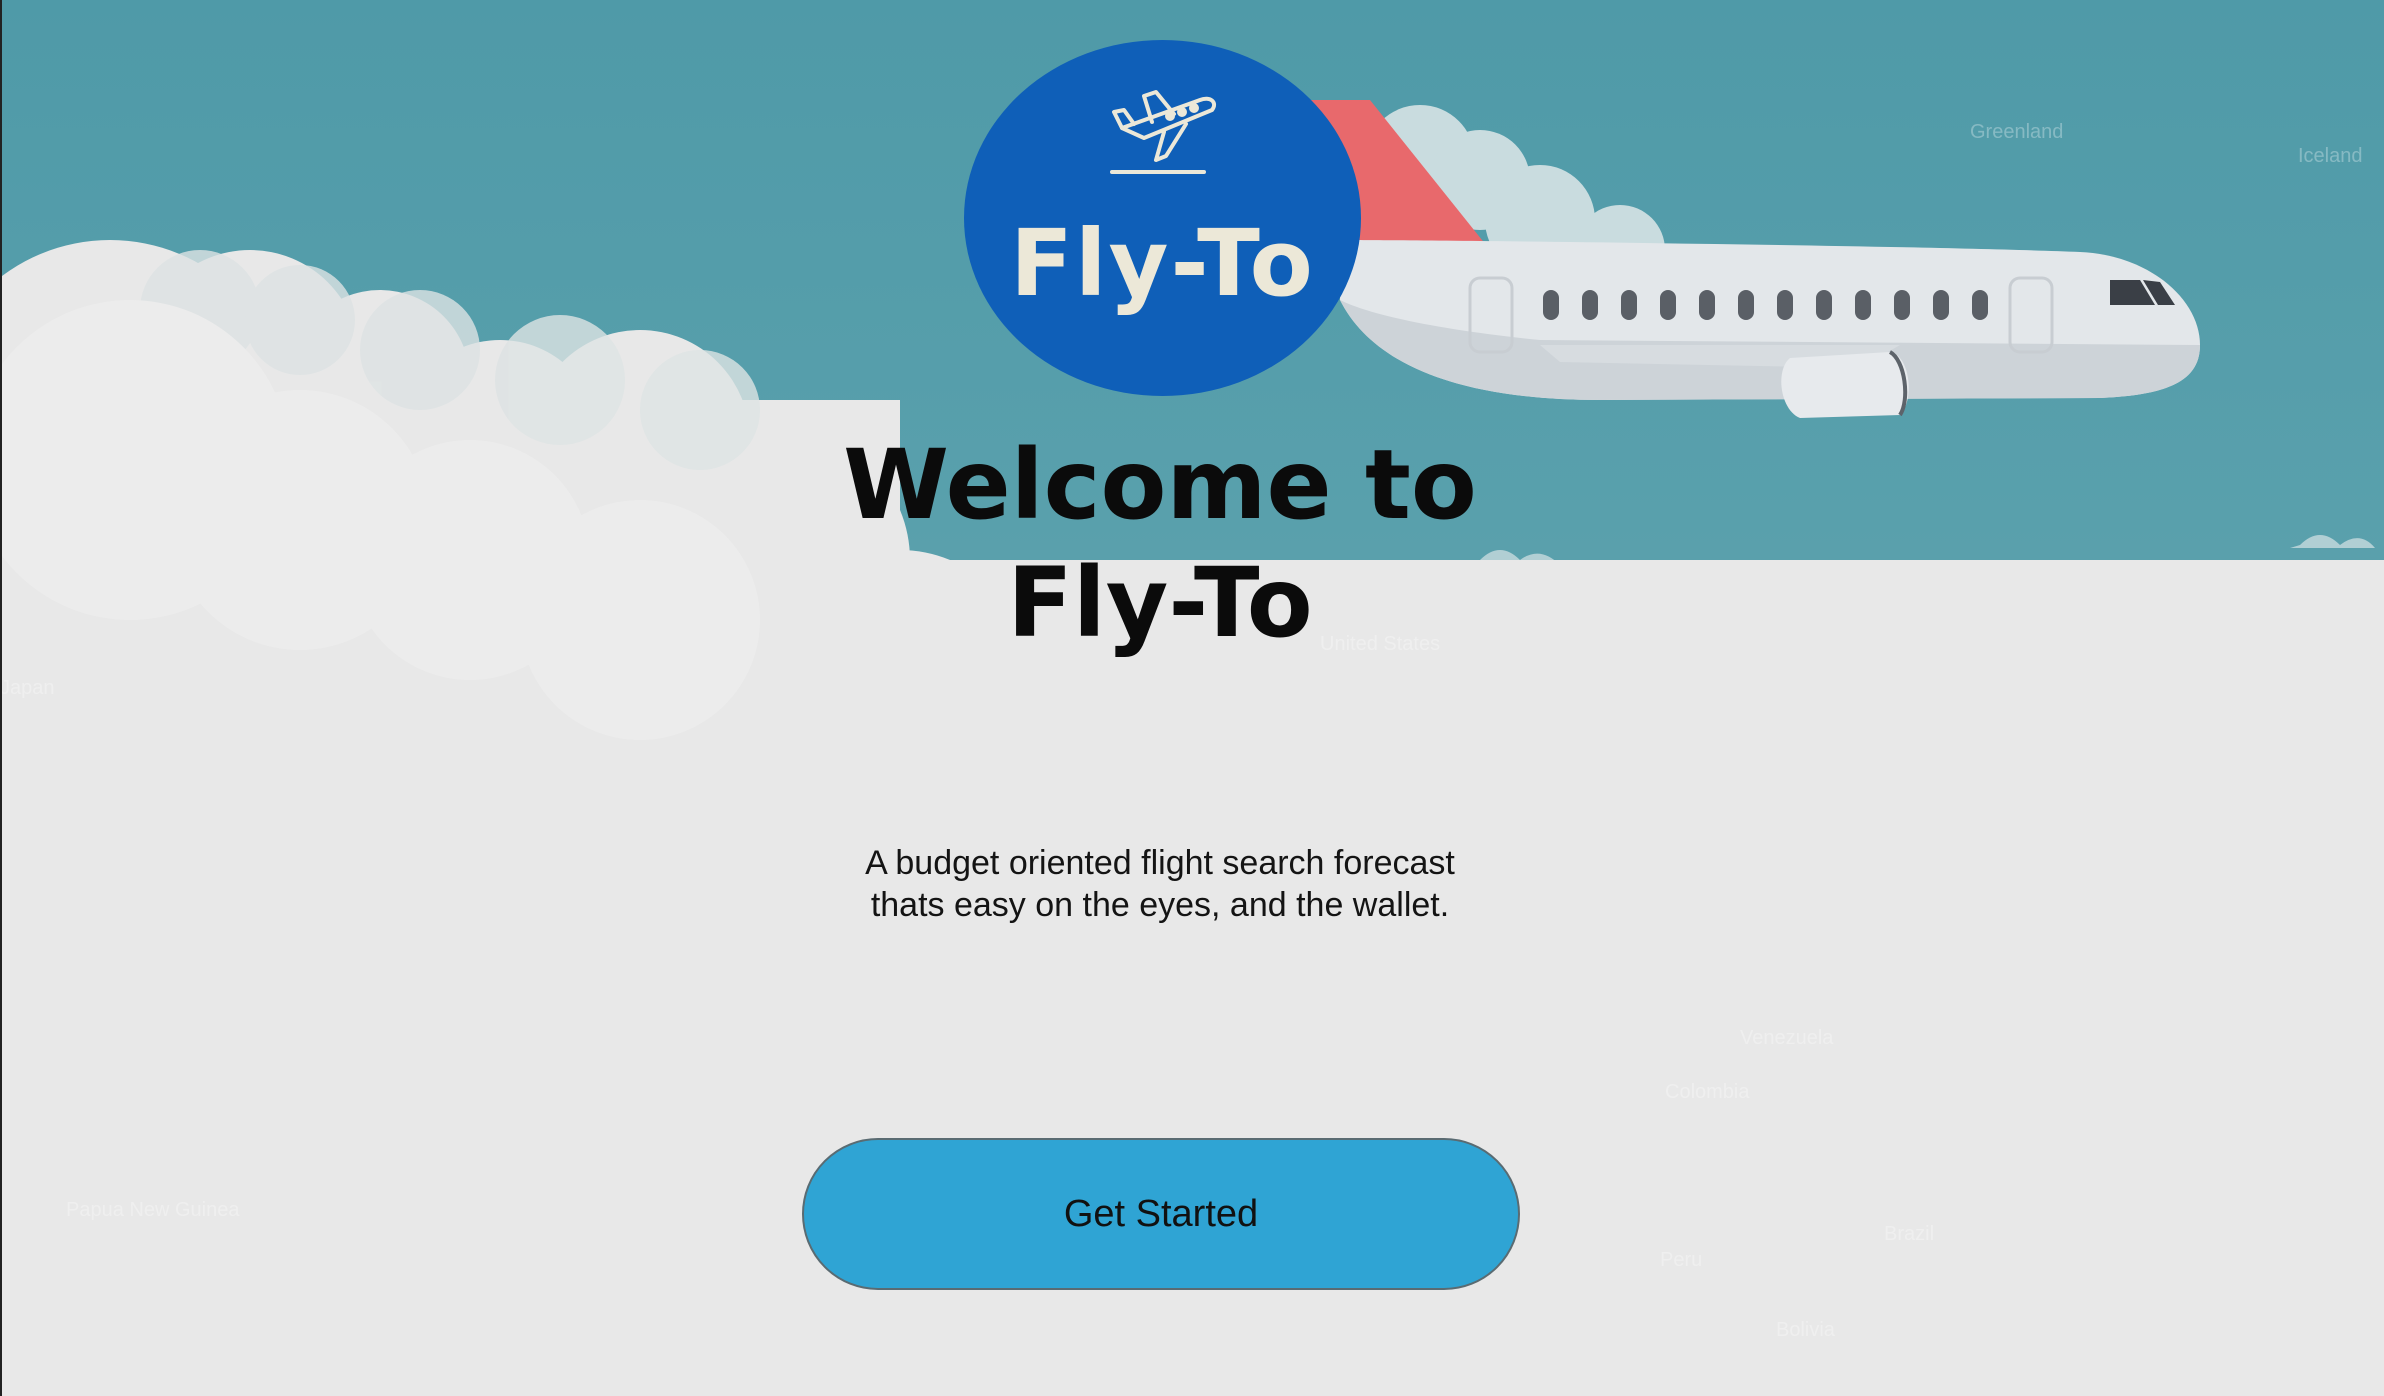 The height and width of the screenshot is (1396, 2384). Describe the element at coordinates (1806, 1330) in the screenshot. I see `svg-text: Bolivia` at that location.